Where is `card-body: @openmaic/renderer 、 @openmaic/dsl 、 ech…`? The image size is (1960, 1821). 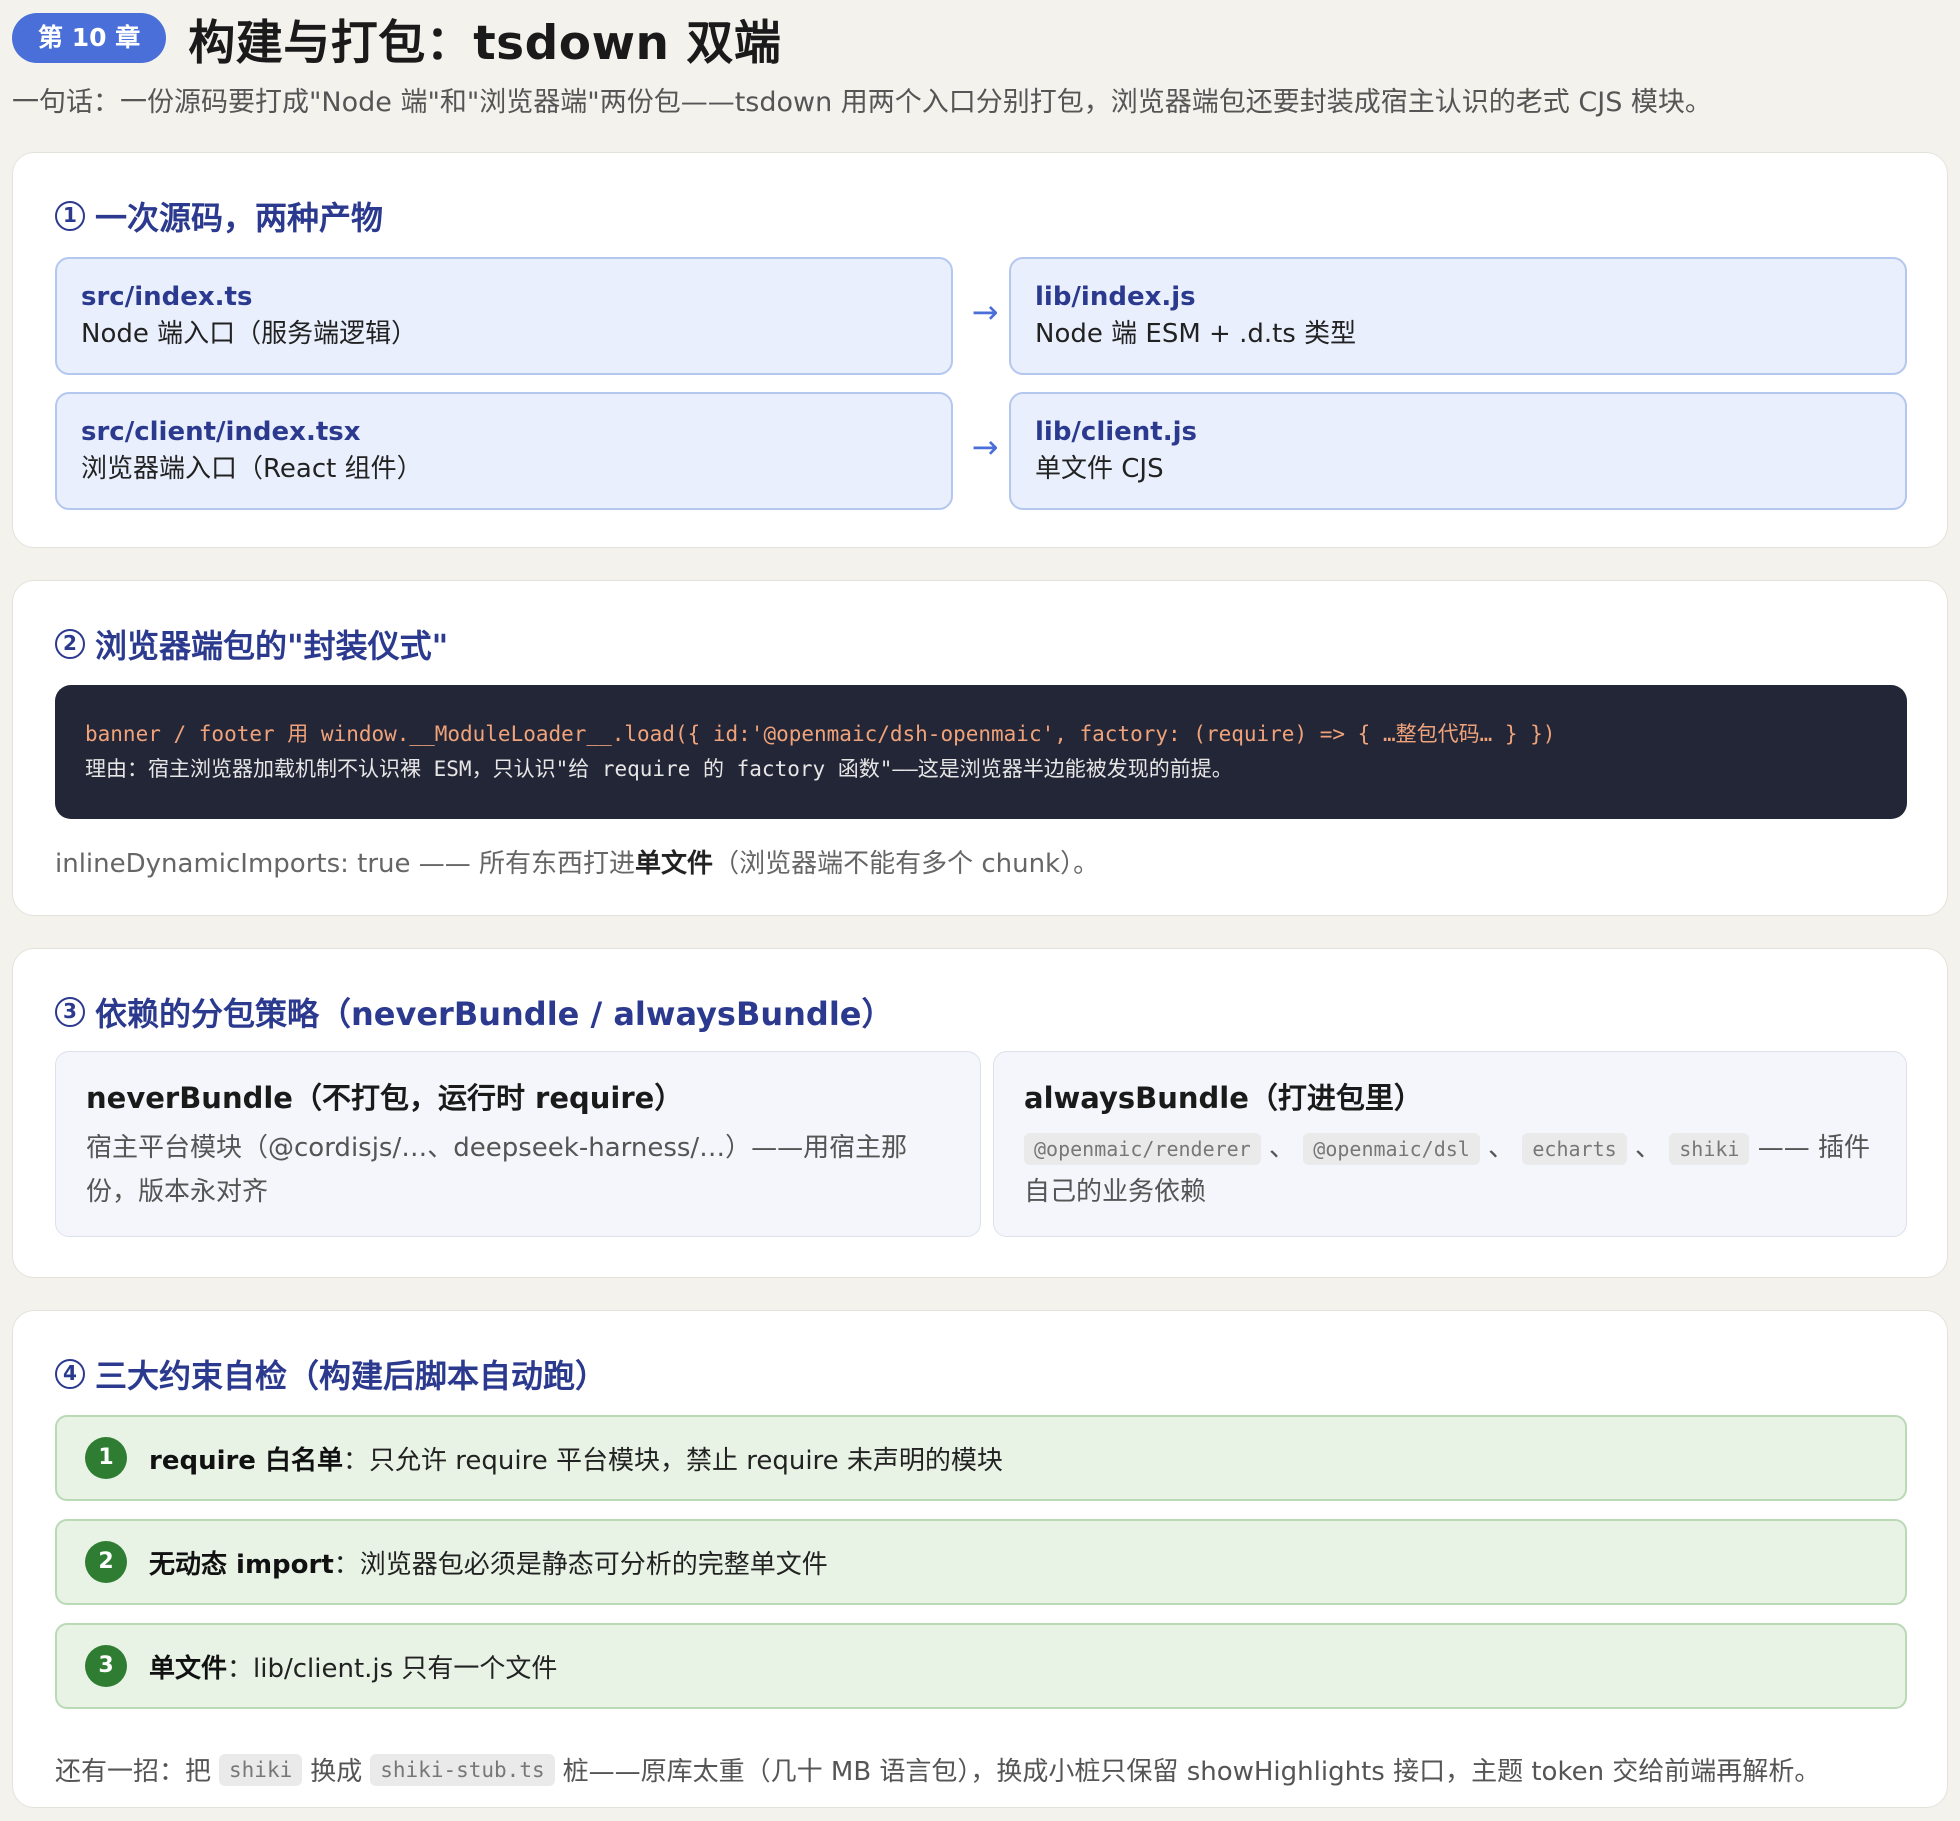 card-body: @openmaic/renderer 、 @openmaic/dsl 、 ech… is located at coordinates (1450, 1170).